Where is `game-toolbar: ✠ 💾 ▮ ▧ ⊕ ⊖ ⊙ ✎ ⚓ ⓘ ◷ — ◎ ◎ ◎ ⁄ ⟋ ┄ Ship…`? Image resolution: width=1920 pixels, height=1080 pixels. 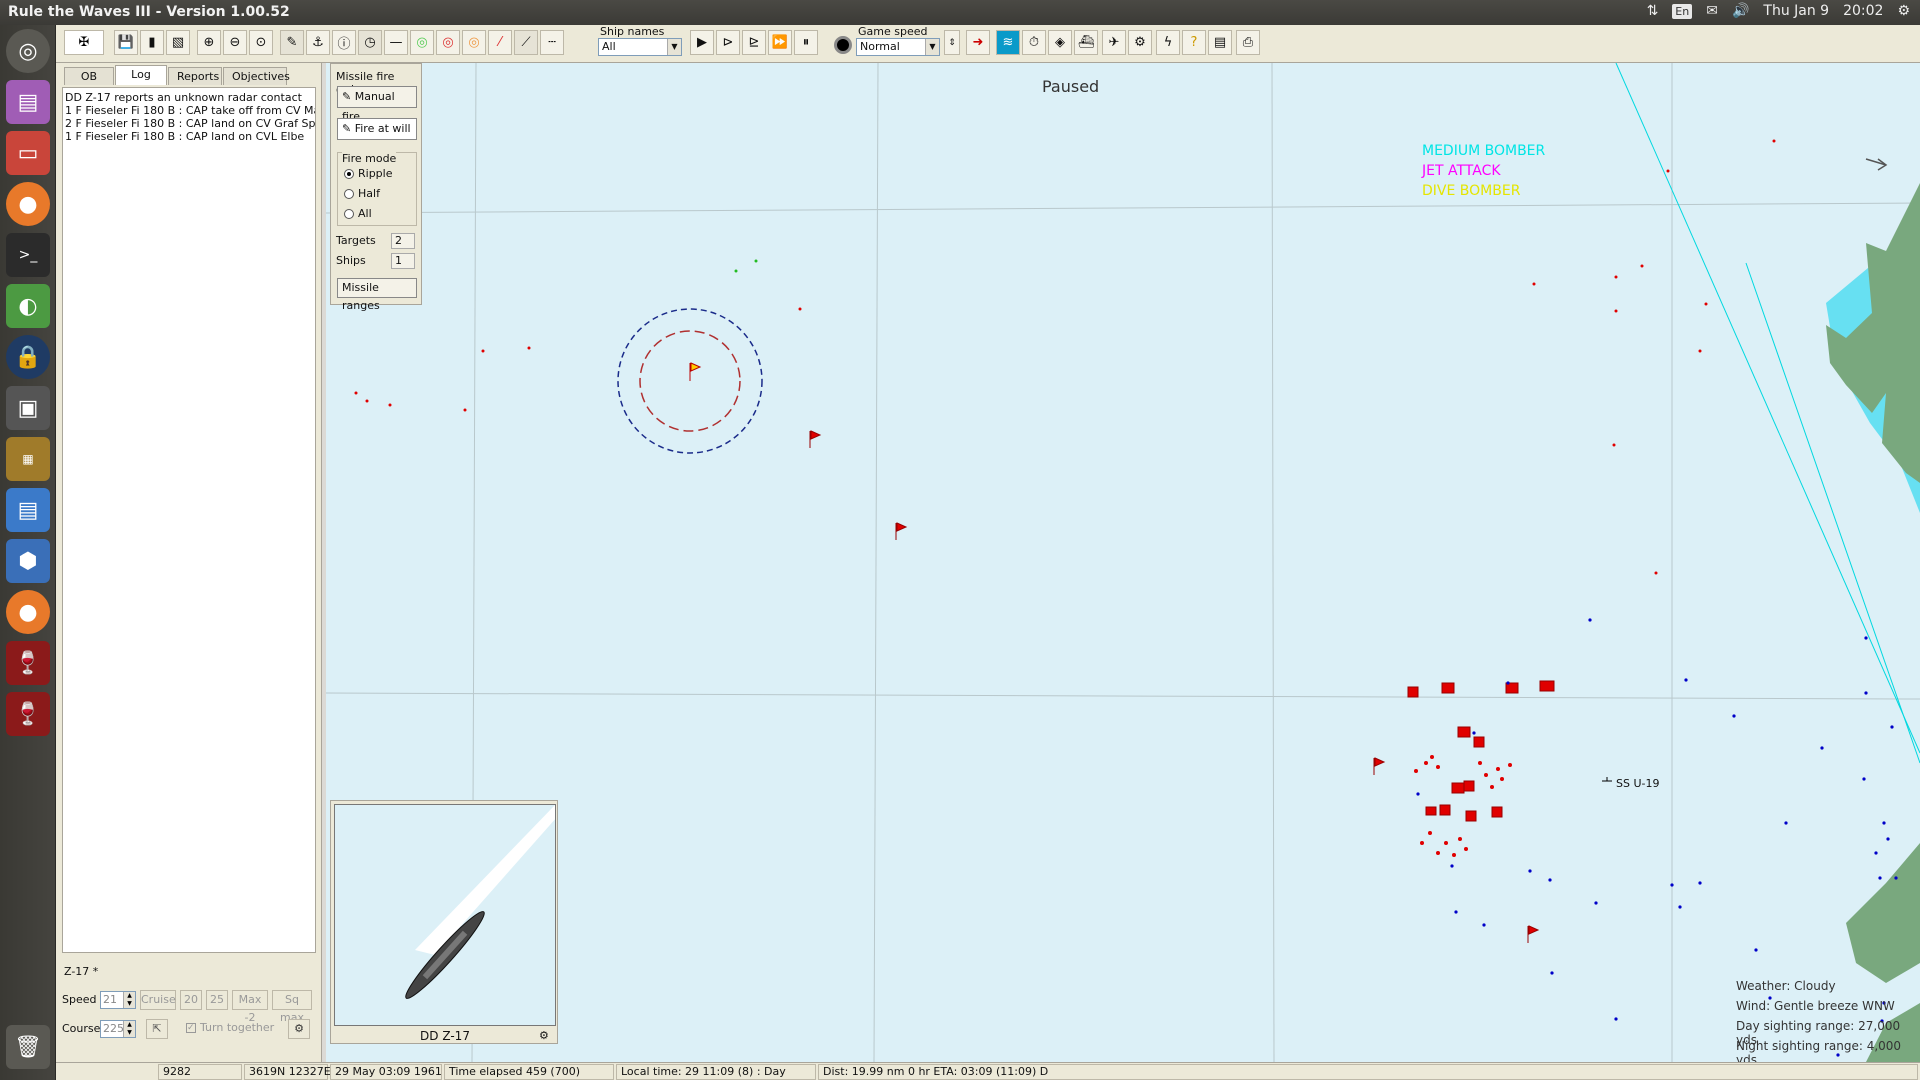 game-toolbar: ✠ 💾 ▮ ▧ ⊕ ⊖ ⊙ ✎ ⚓ ⓘ ◷ — ◎ ◎ ◎ ⁄ ⟋ ┄ Ship… is located at coordinates (988, 44).